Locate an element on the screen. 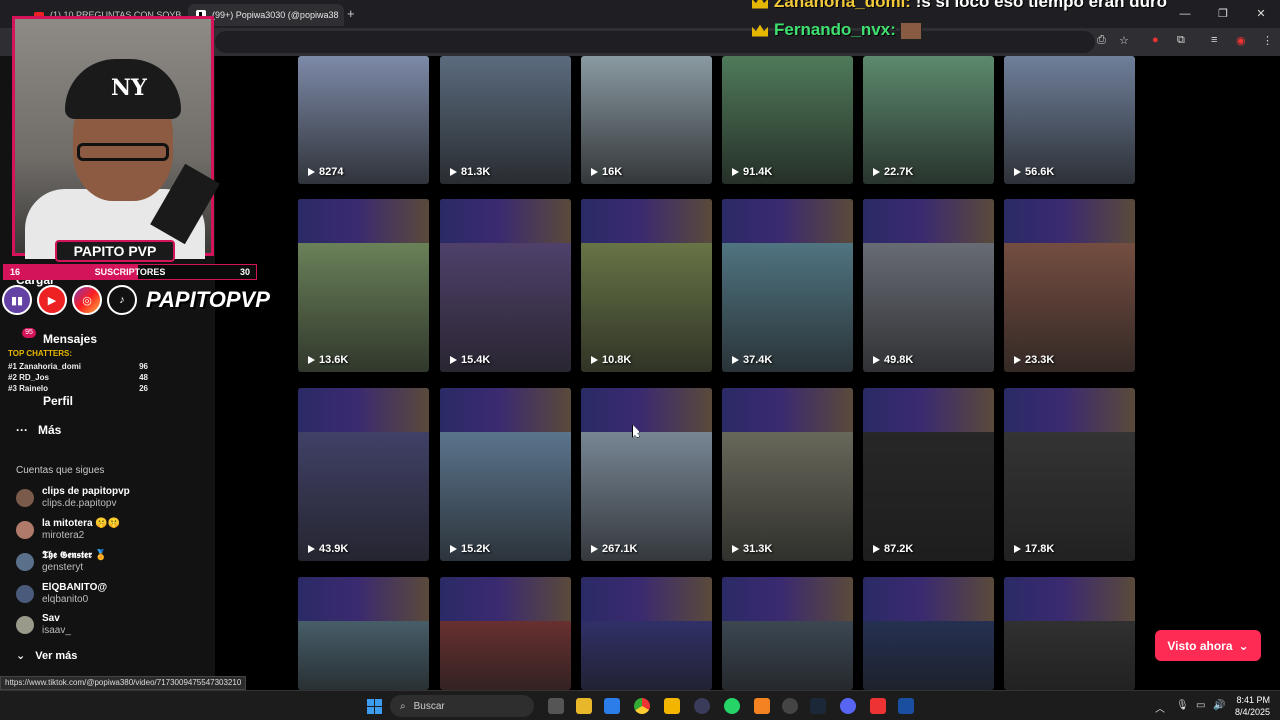 This screenshot has width=1280, height=720. chatter-count: 48 is located at coordinates (143, 377).